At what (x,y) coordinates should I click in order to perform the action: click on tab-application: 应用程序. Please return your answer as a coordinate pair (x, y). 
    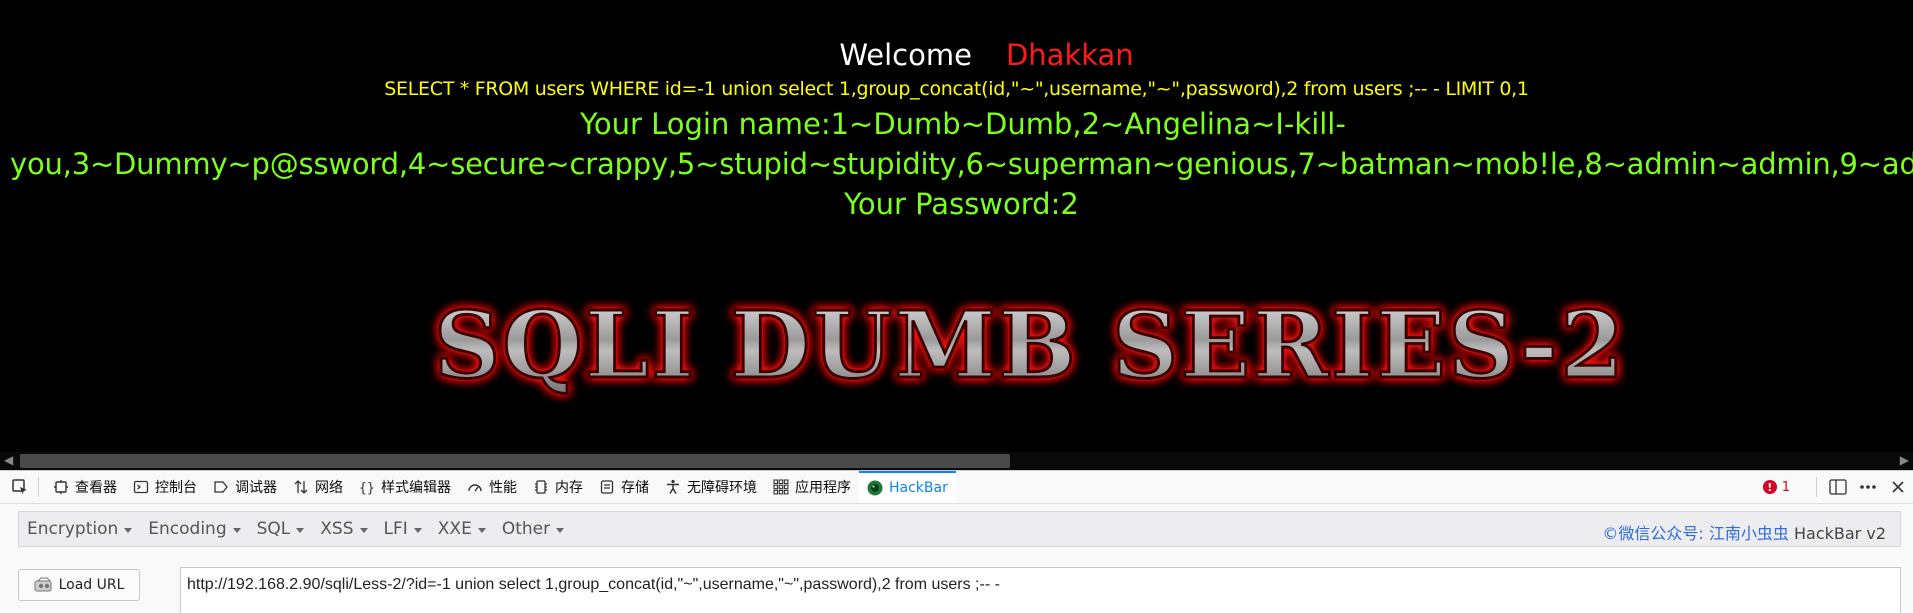
    Looking at the image, I should click on (812, 487).